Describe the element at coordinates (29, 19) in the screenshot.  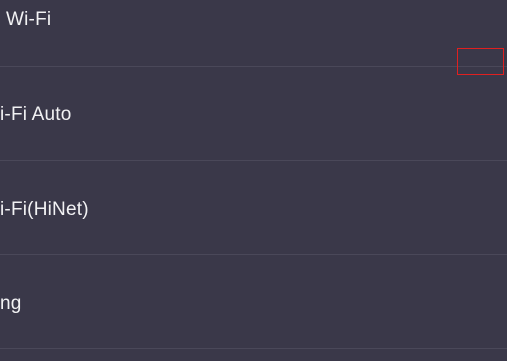
I see `settings-item-label: Wi-Fi` at that location.